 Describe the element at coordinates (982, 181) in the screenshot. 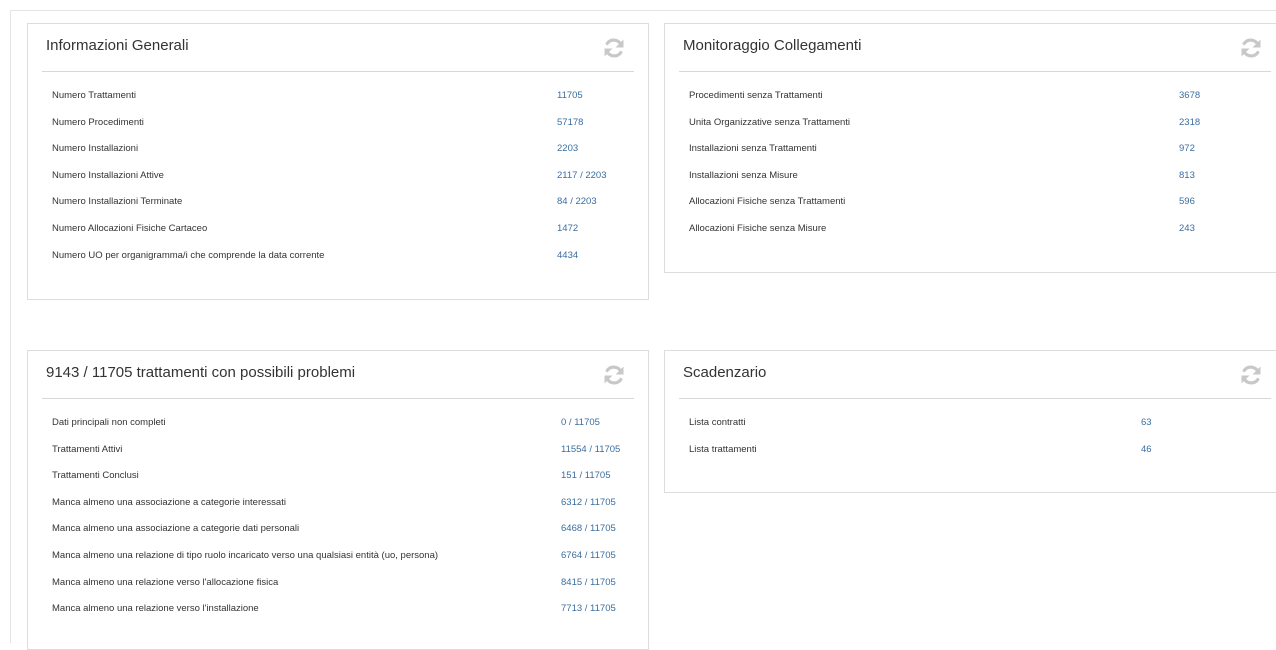

I see `list-item: Installazioni senza Misure 813` at that location.